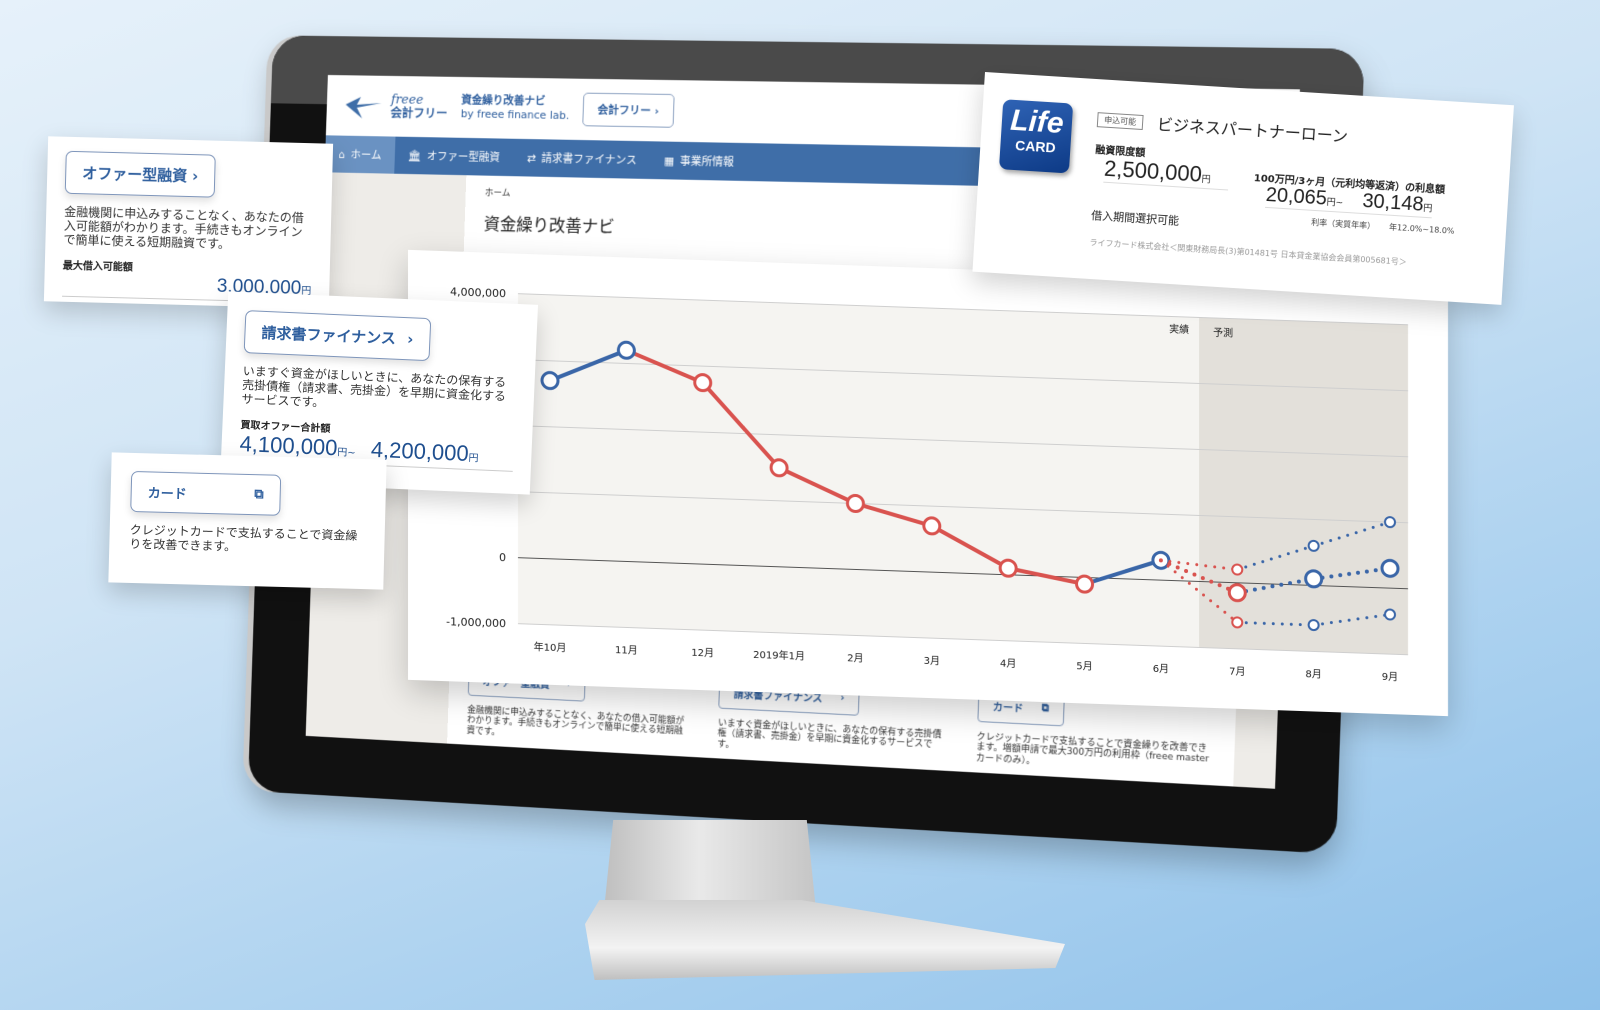 This screenshot has width=1600, height=1010. I want to click on x-tick-label: 8月, so click(1313, 674).